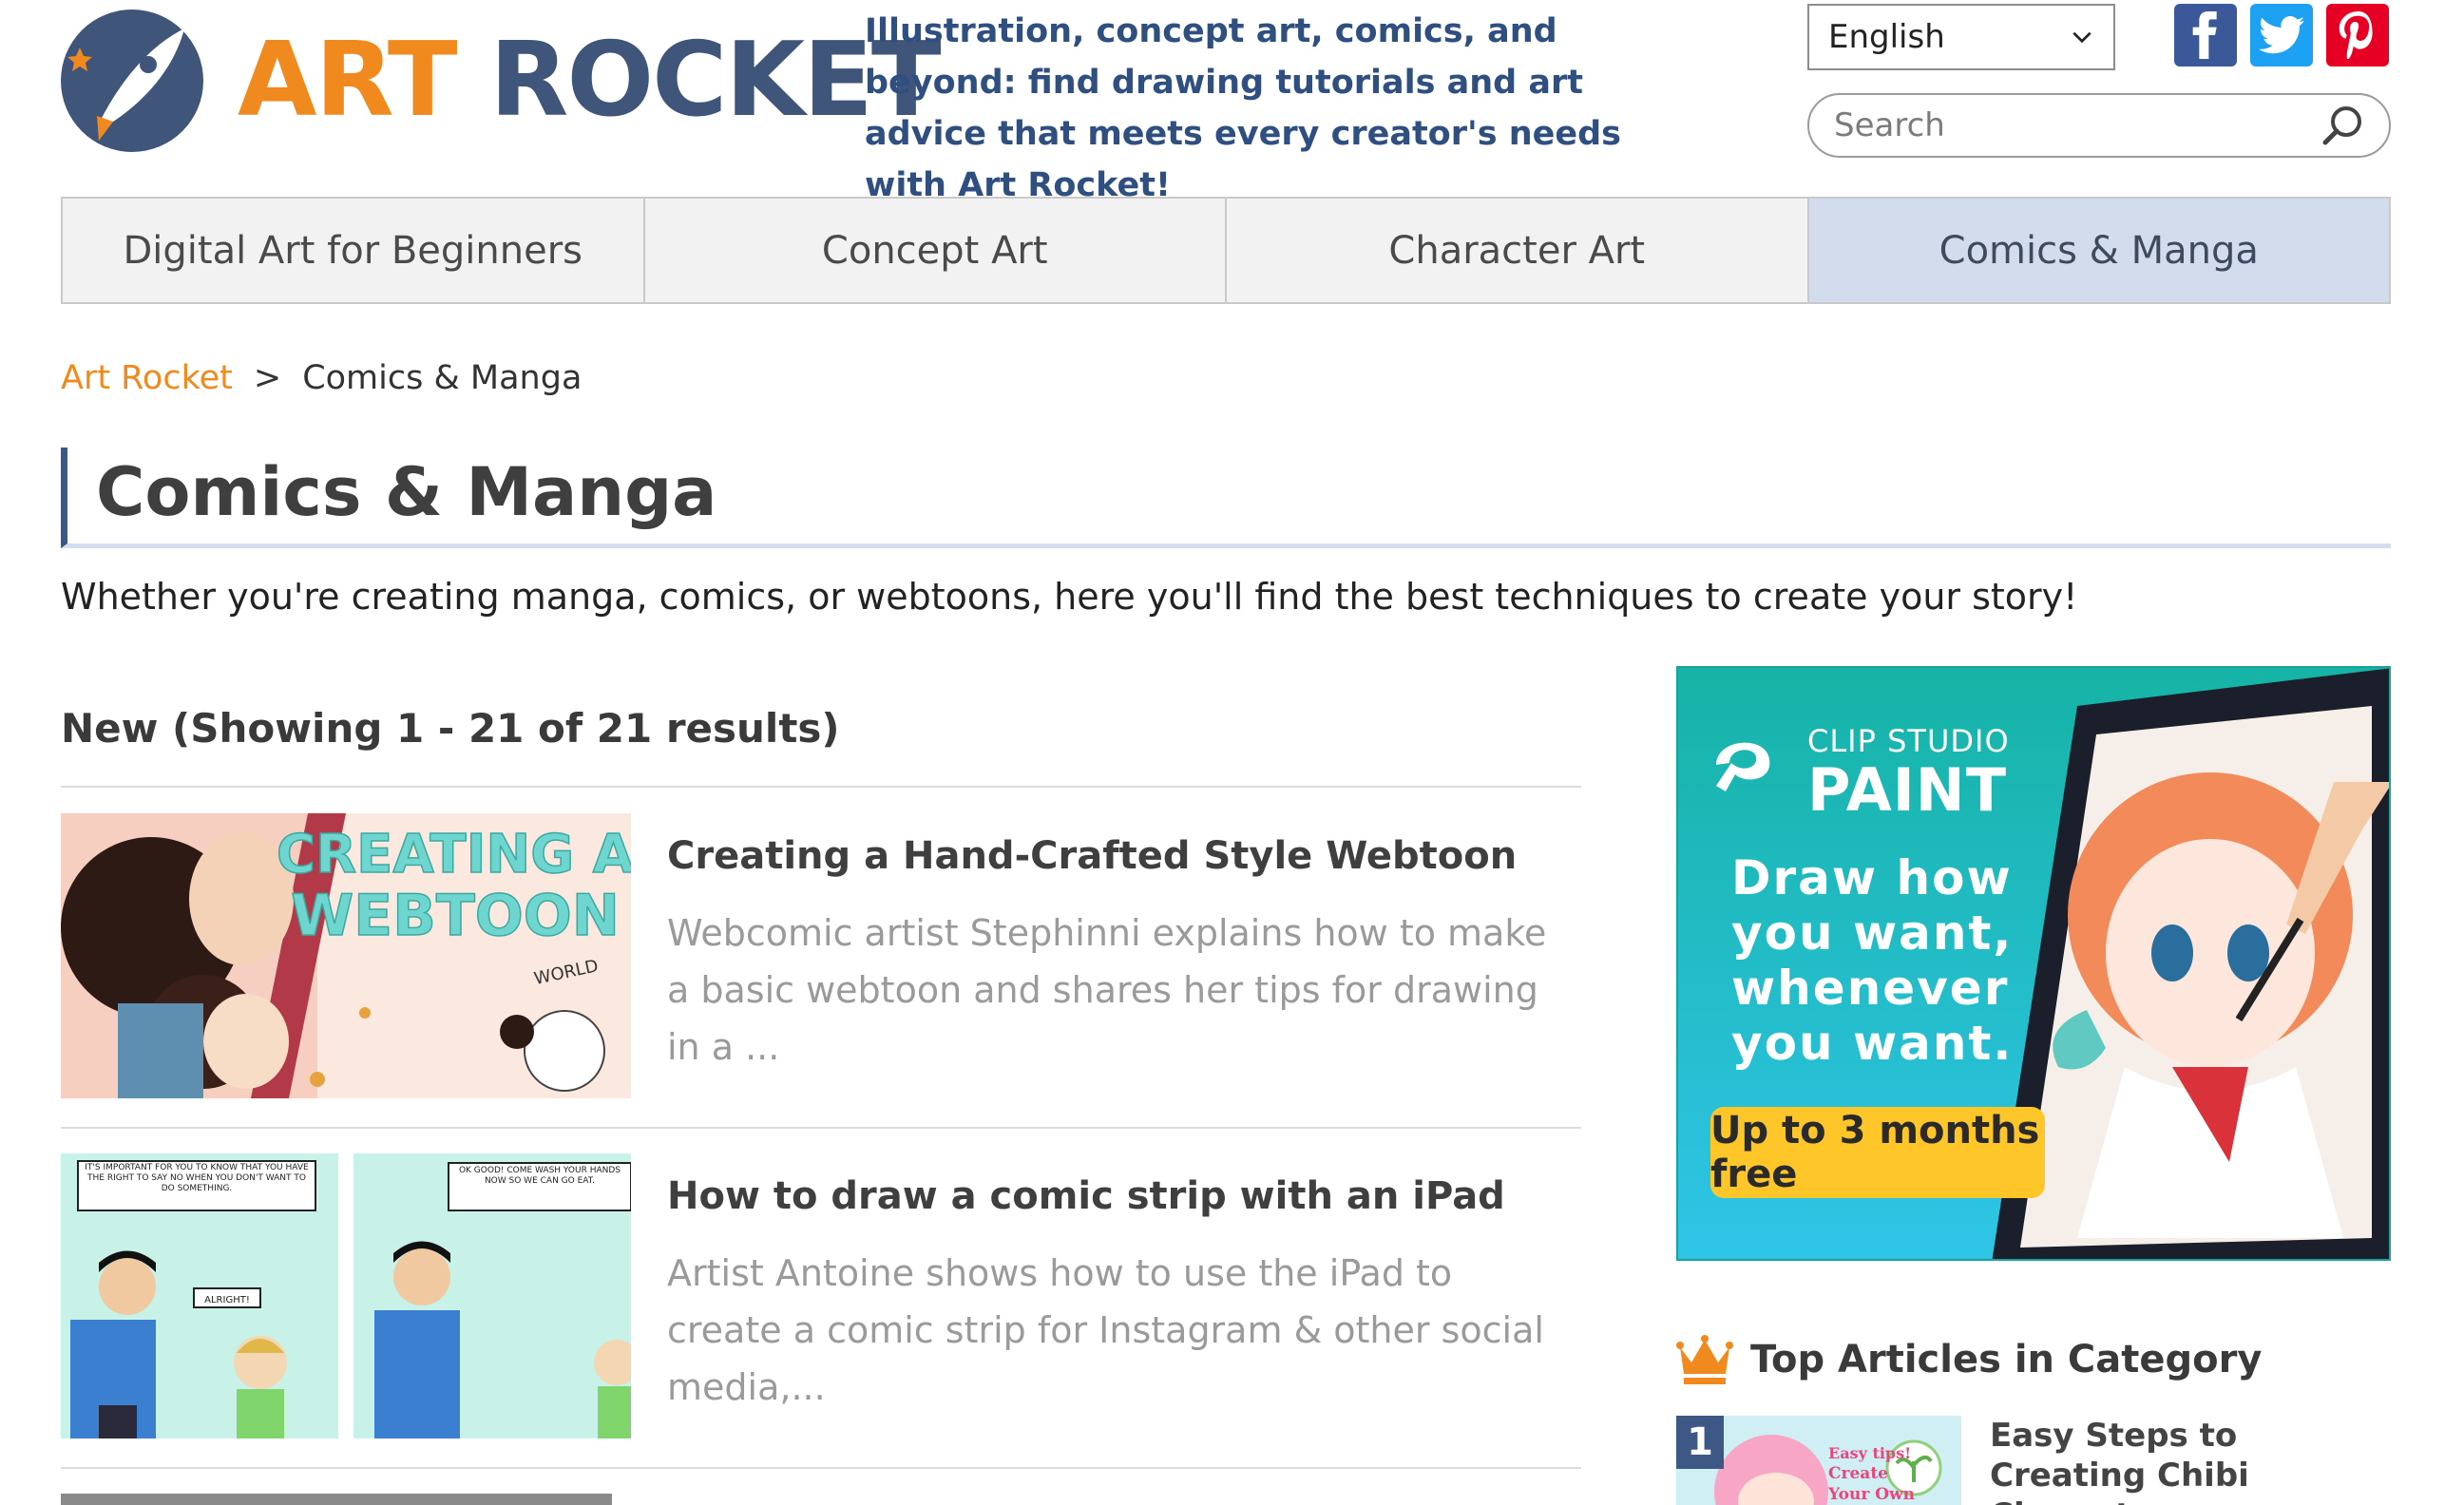 Image resolution: width=2464 pixels, height=1505 pixels. What do you see at coordinates (1886, 37) in the screenshot?
I see `language-selected: English` at bounding box center [1886, 37].